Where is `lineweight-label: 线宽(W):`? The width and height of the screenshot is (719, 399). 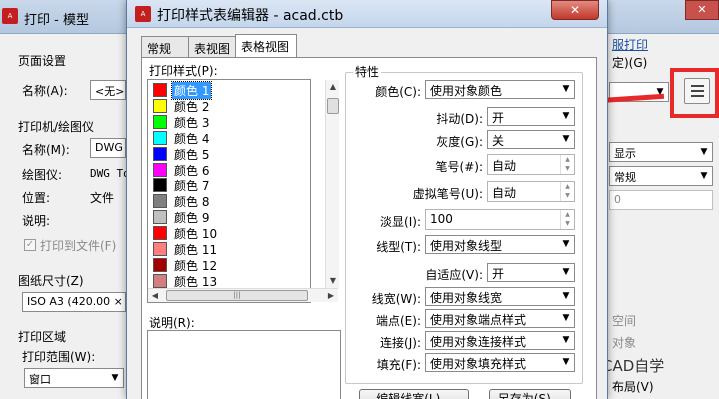 lineweight-label: 线宽(W): is located at coordinates (396, 299).